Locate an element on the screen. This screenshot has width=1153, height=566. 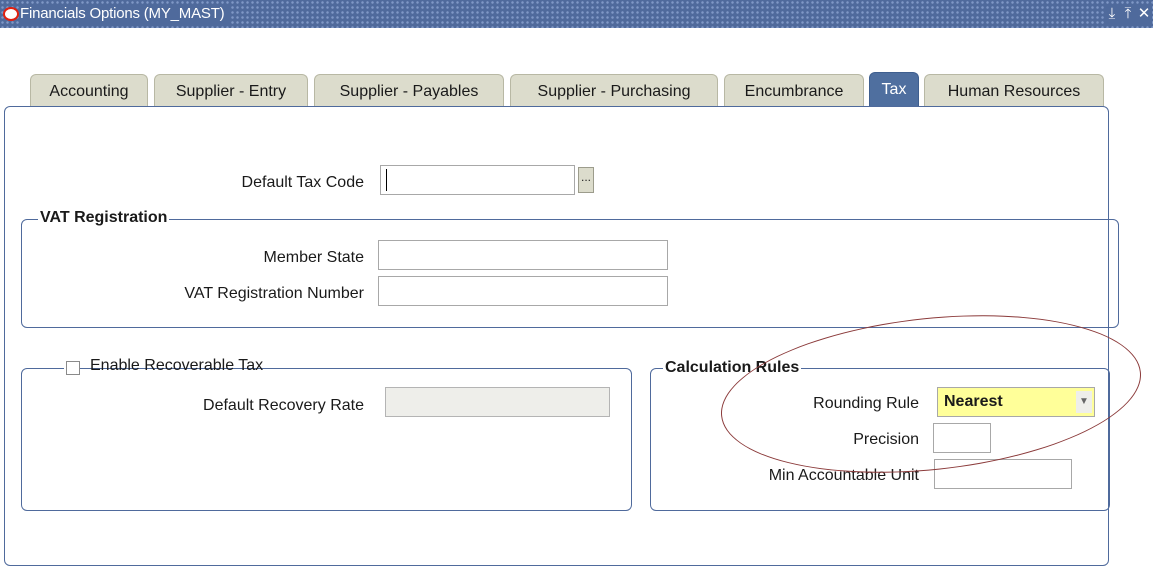
chevron-down-icon: ▼ is located at coordinates (1084, 402).